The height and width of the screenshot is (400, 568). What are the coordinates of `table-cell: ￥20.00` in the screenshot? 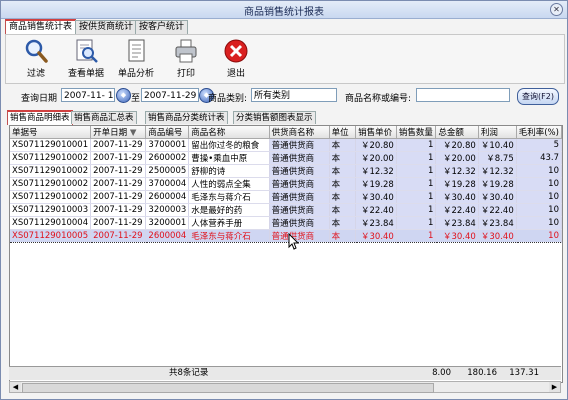 It's located at (376, 158).